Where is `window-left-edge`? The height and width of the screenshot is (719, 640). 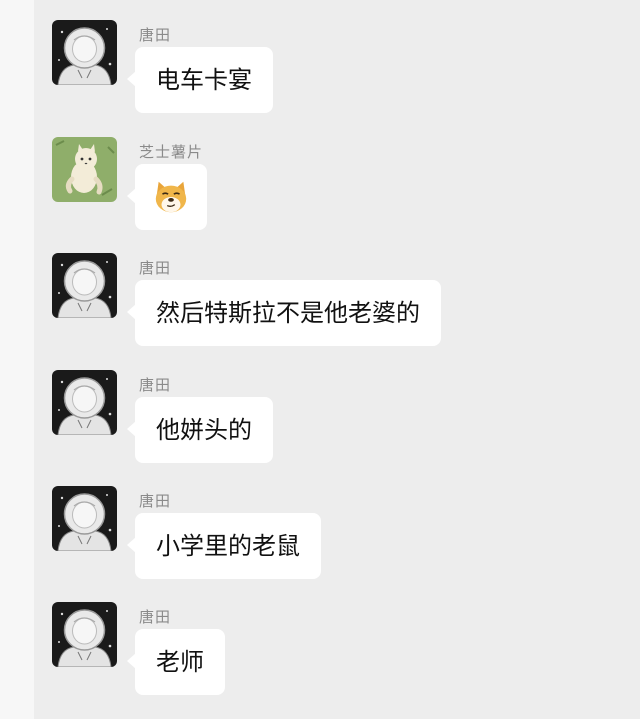 window-left-edge is located at coordinates (17, 359).